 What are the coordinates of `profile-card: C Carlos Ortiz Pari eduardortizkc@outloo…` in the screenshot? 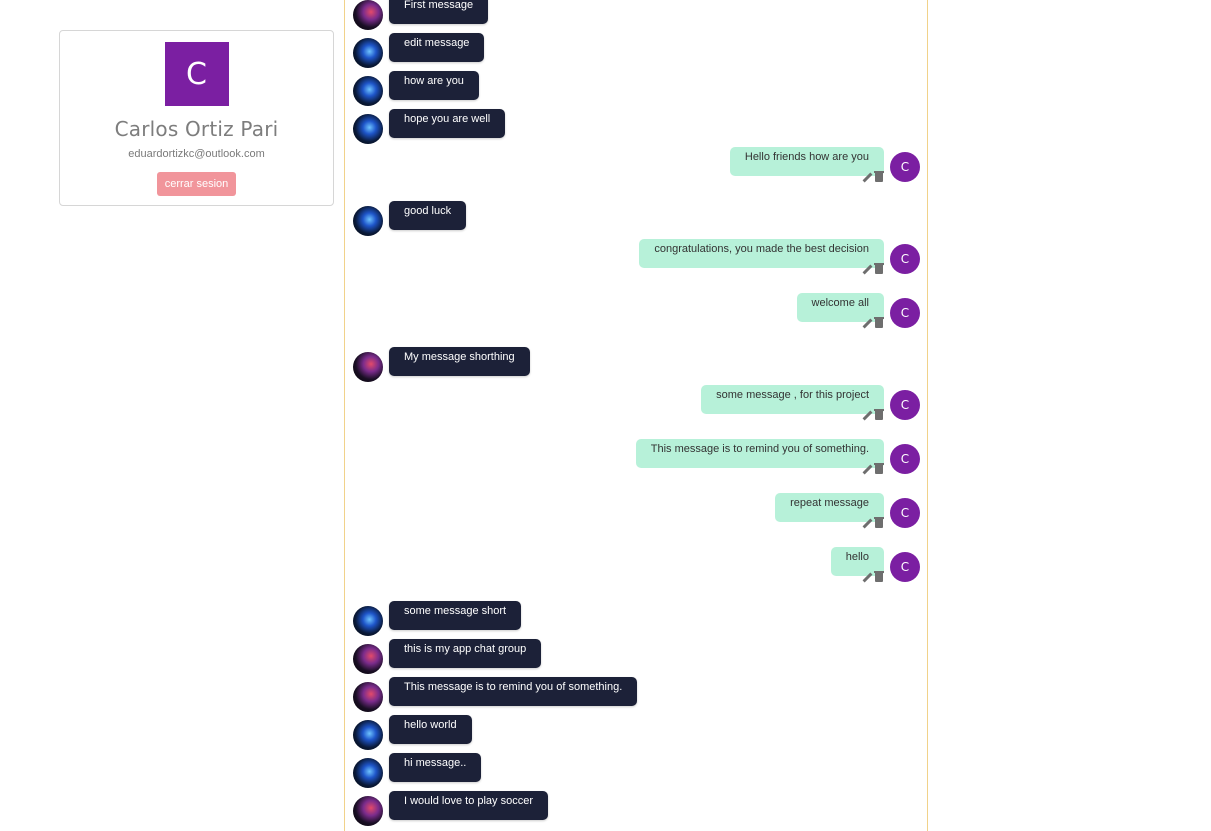 It's located at (196, 118).